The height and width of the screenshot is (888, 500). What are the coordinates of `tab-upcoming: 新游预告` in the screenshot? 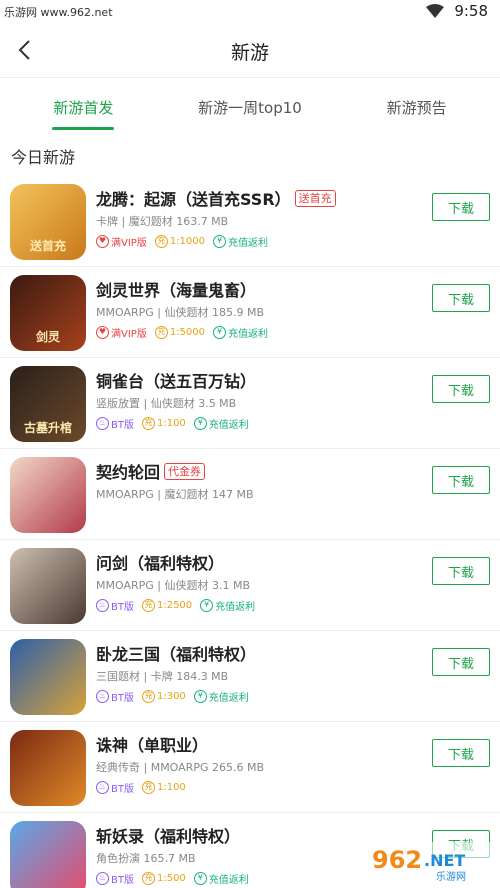 It's located at (416, 107).